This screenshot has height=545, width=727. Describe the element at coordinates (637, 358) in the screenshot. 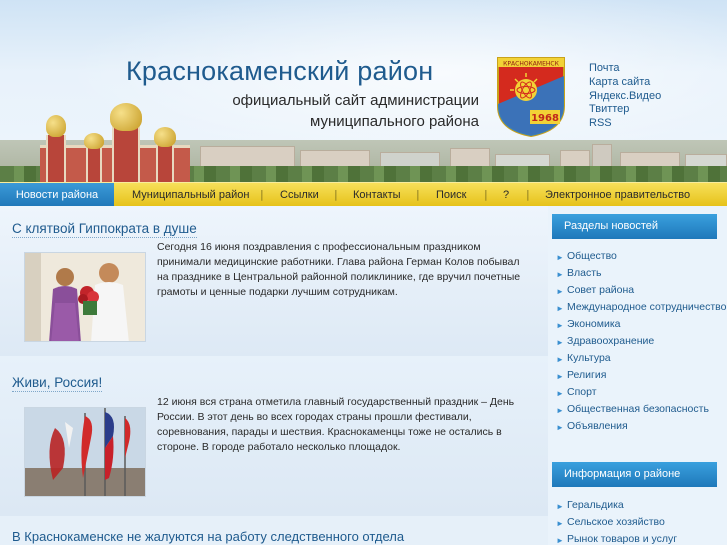

I see `sidebar-item-culture: ► Культура` at that location.